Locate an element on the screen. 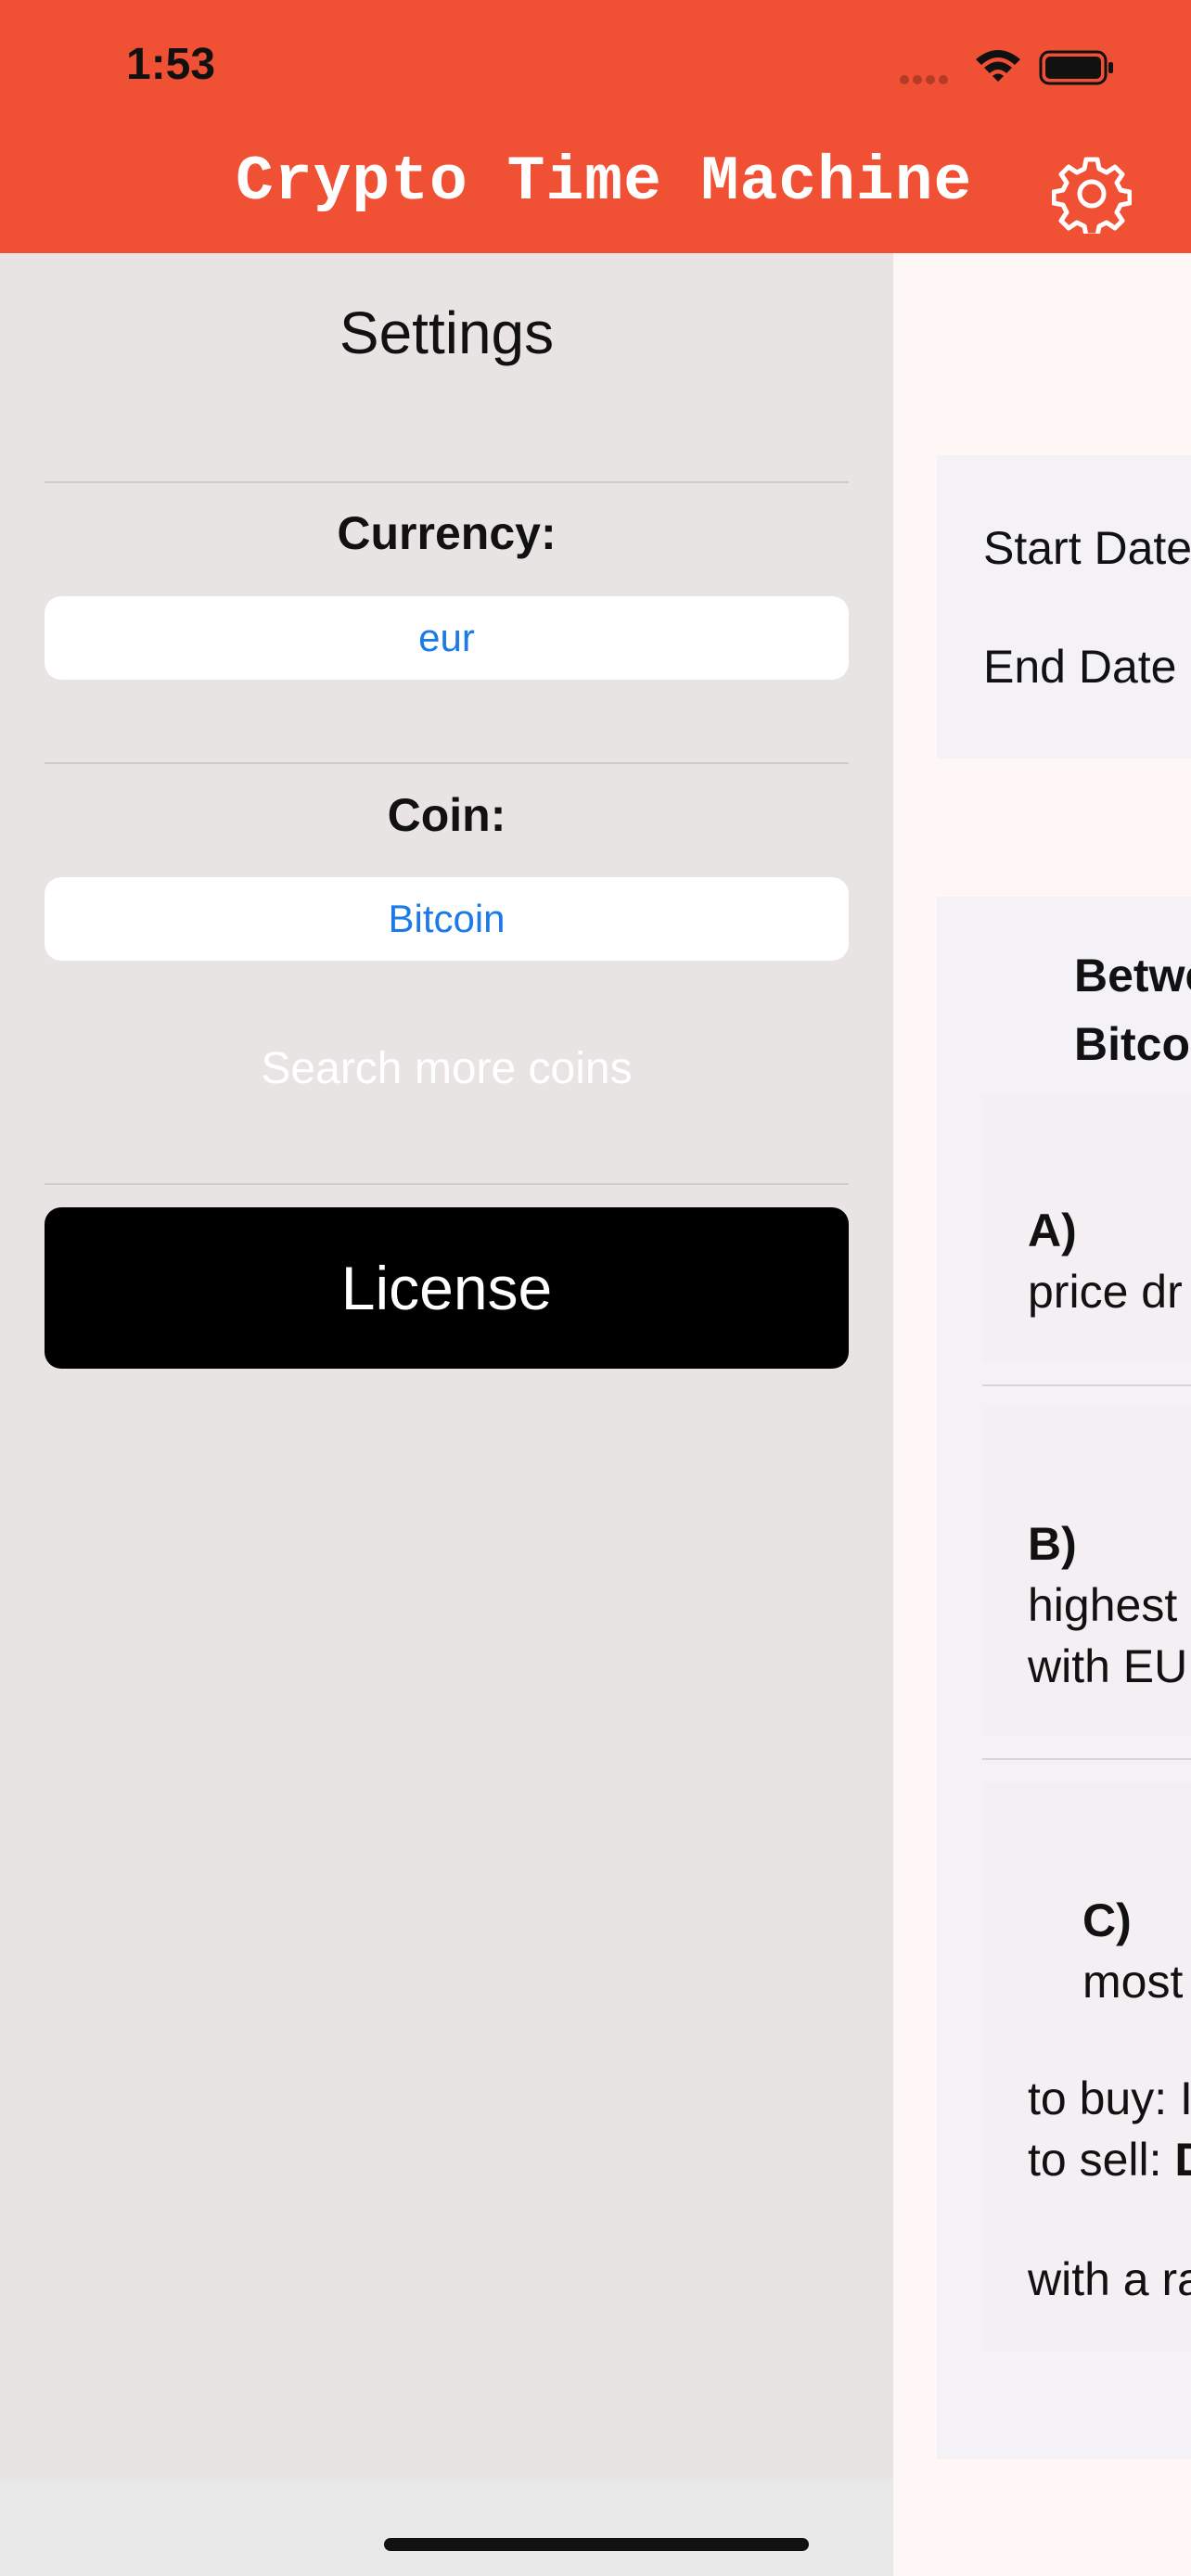  search-more-coins-button: Search more coins is located at coordinates (446, 1069).